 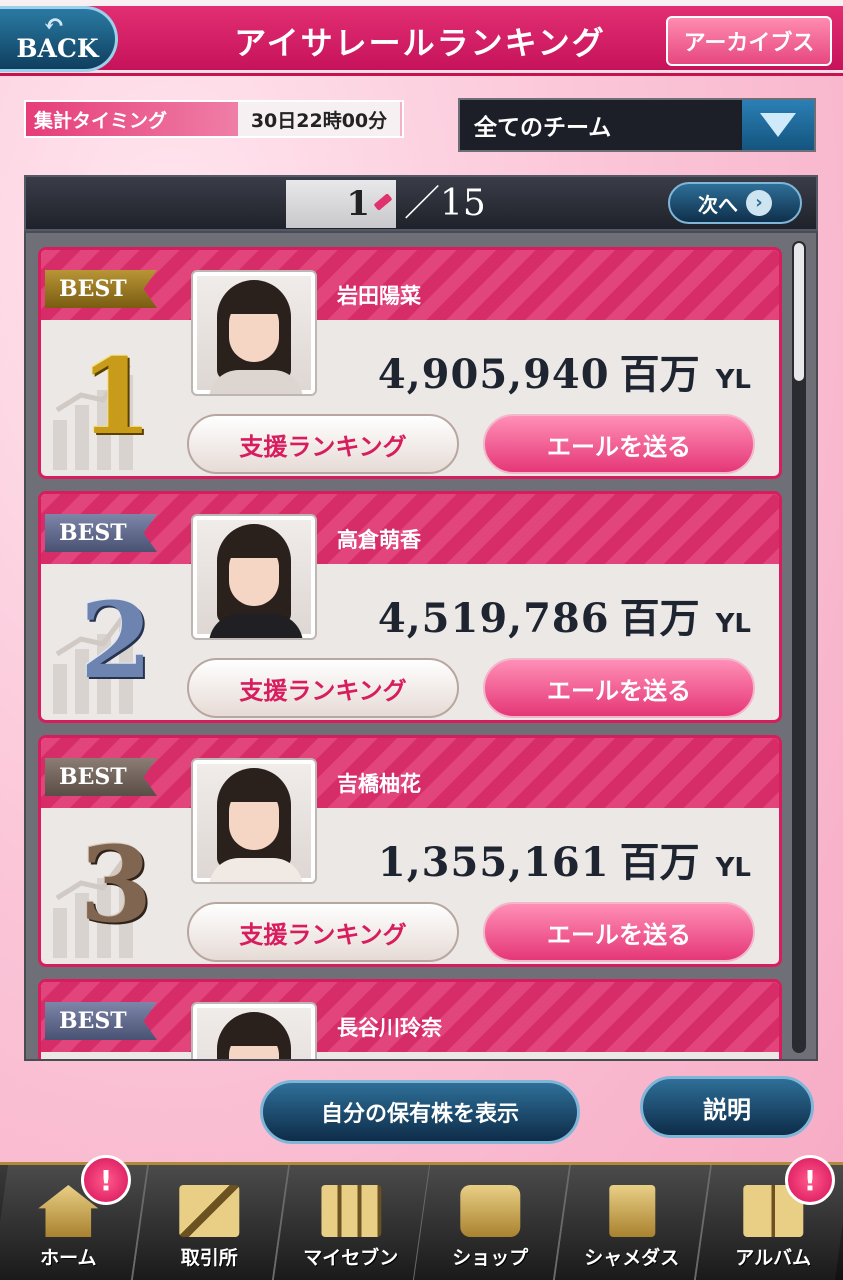 I want to click on ranking-card: BEST 長谷川玲奈, so click(x=410, y=1019).